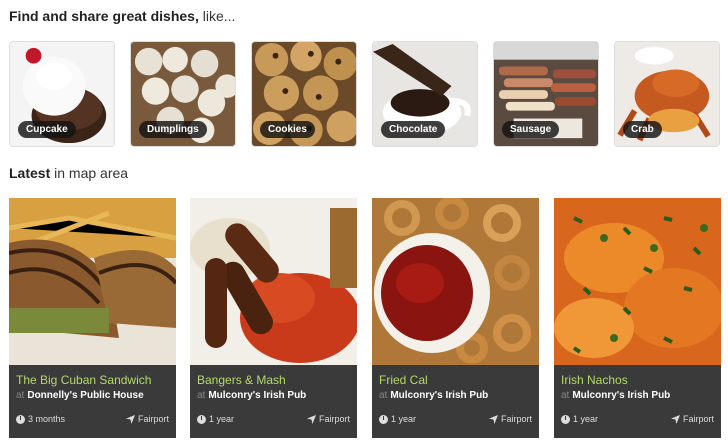  I want to click on dish-label: Crab, so click(642, 129).